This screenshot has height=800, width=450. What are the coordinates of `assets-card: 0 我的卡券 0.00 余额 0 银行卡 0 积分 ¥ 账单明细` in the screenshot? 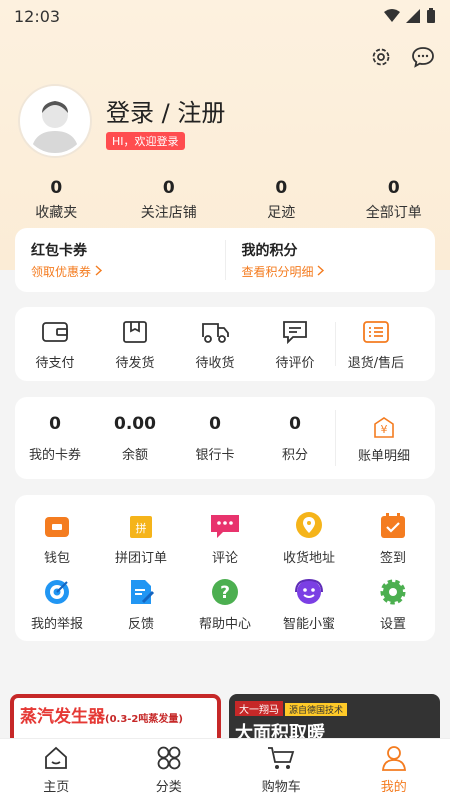 It's located at (225, 438).